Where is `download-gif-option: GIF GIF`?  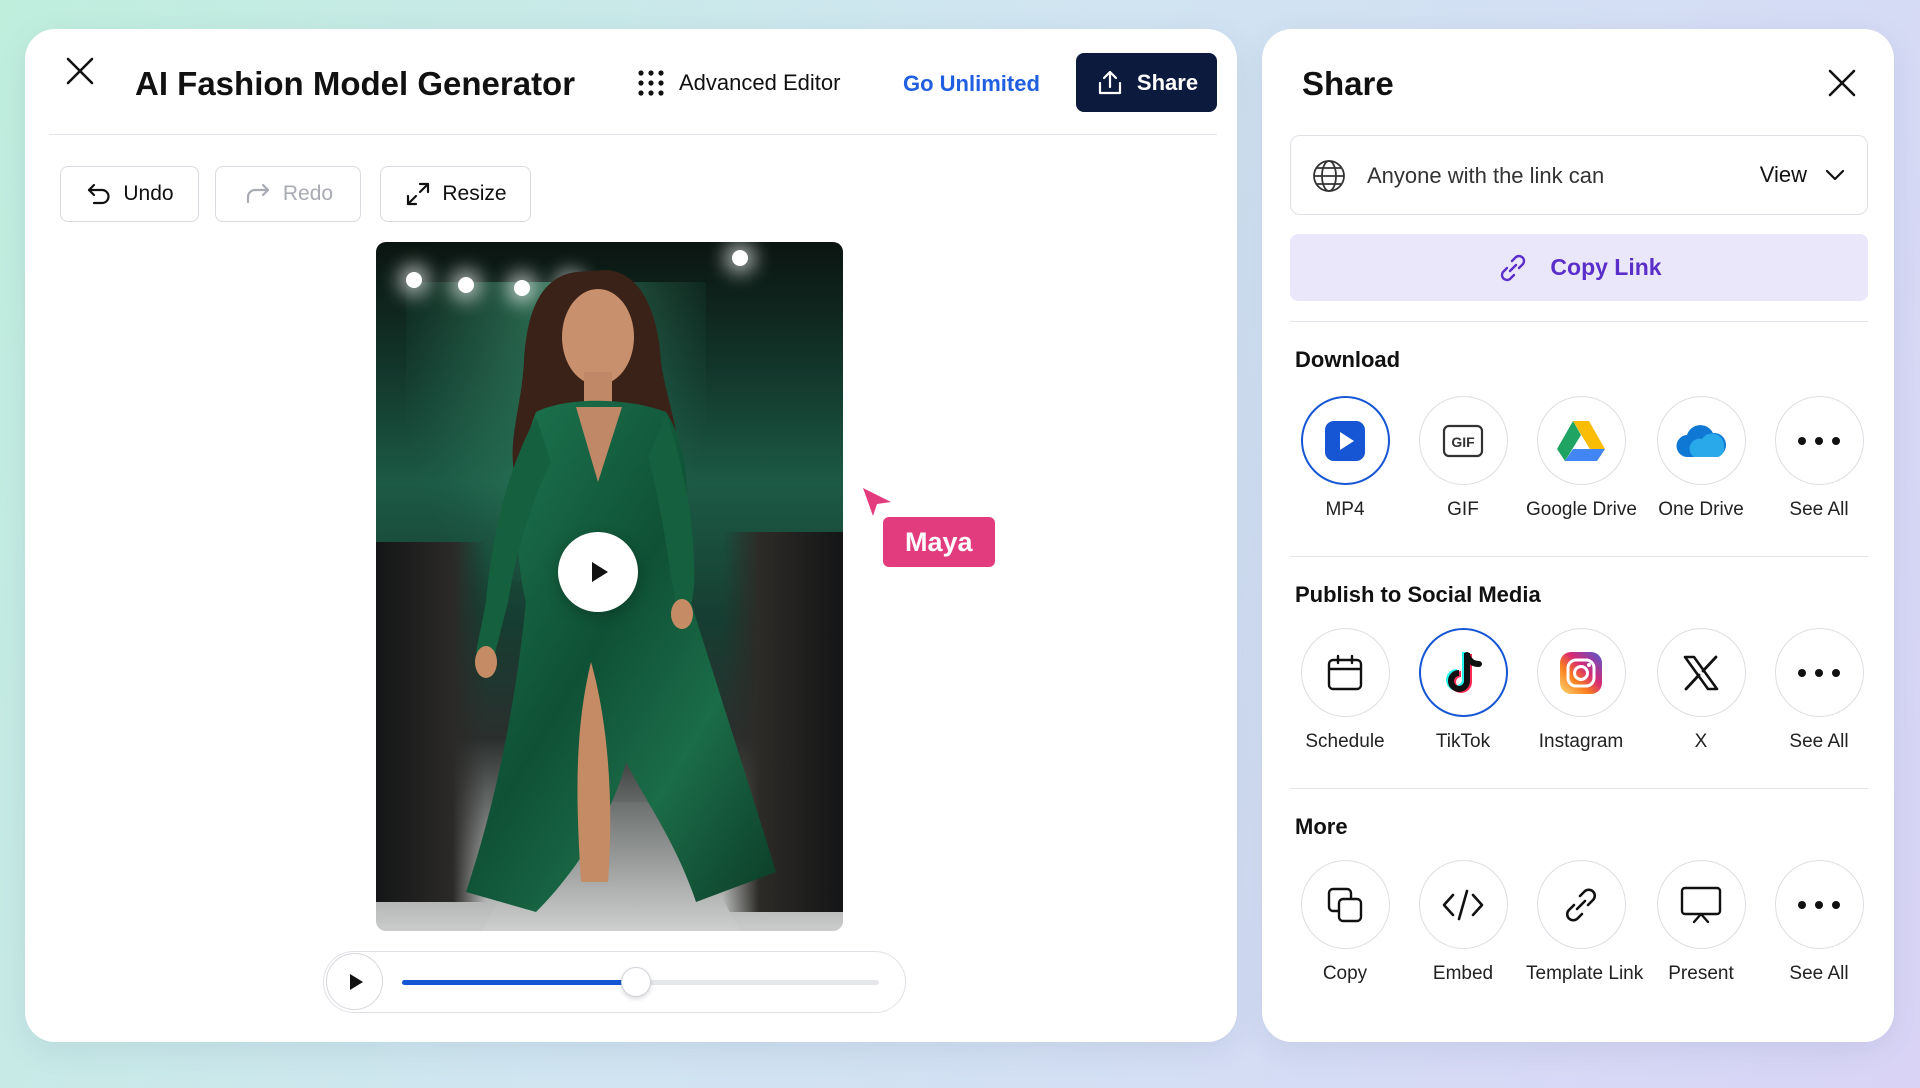
download-gif-option: GIF GIF is located at coordinates (1463, 458).